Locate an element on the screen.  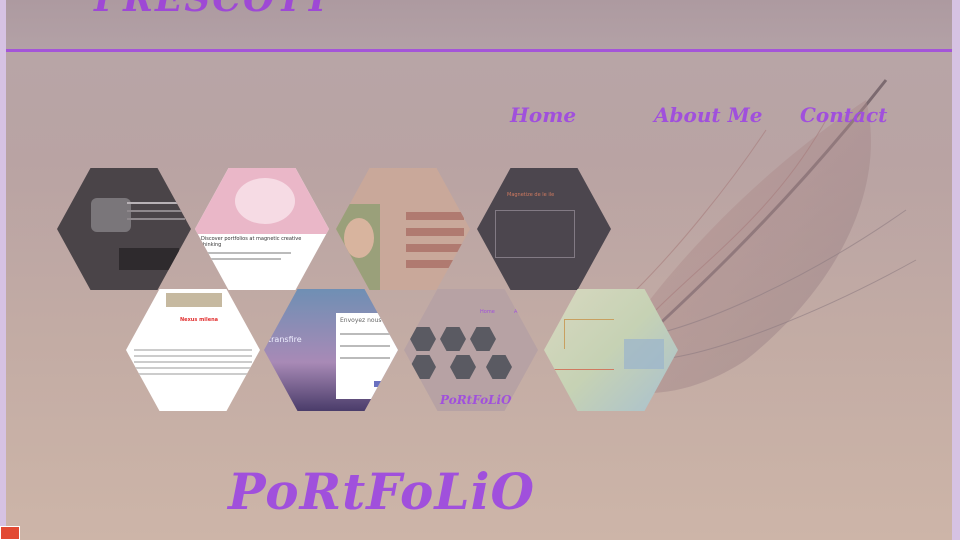
site-title: PRESCOTT is located at coordinates (213, 10).